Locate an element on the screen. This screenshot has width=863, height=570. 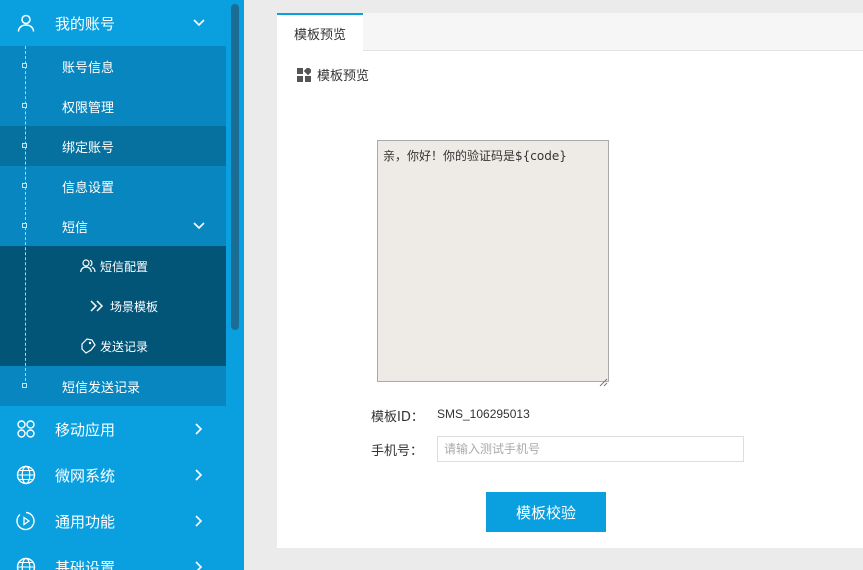
grid-icon is located at coordinates (305, 74).